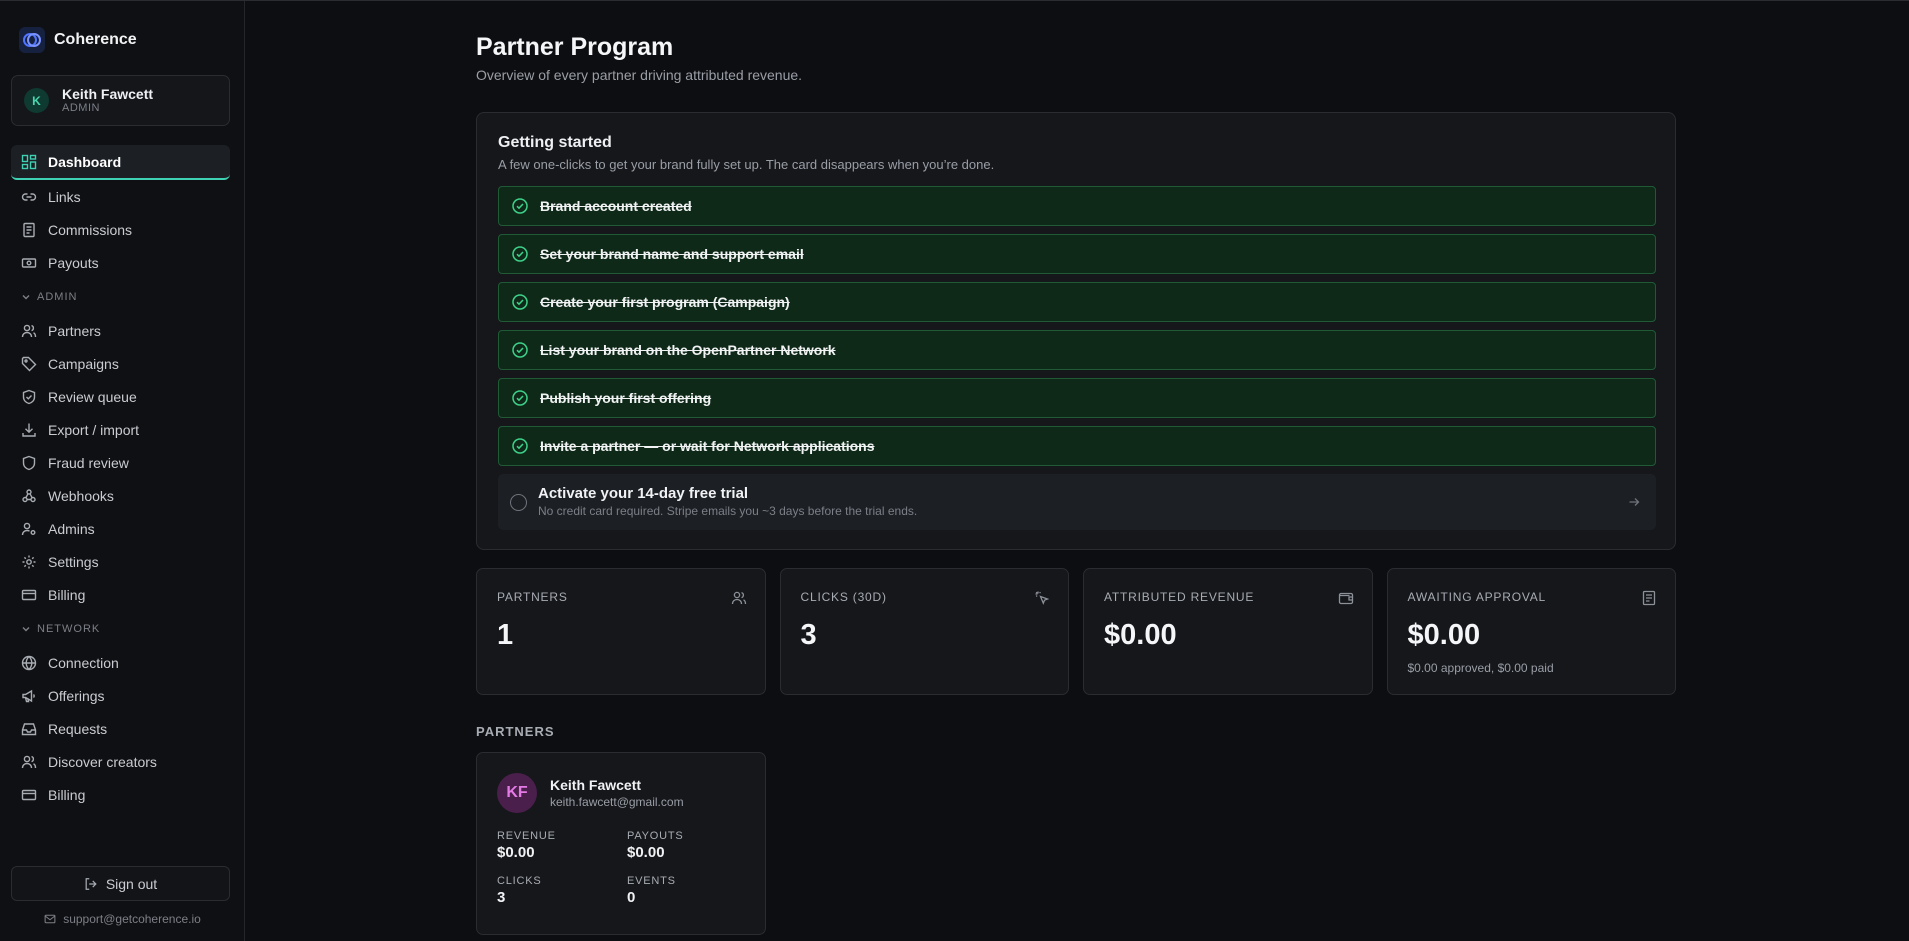  Describe the element at coordinates (505, 635) in the screenshot. I see `stat-value: 1` at that location.